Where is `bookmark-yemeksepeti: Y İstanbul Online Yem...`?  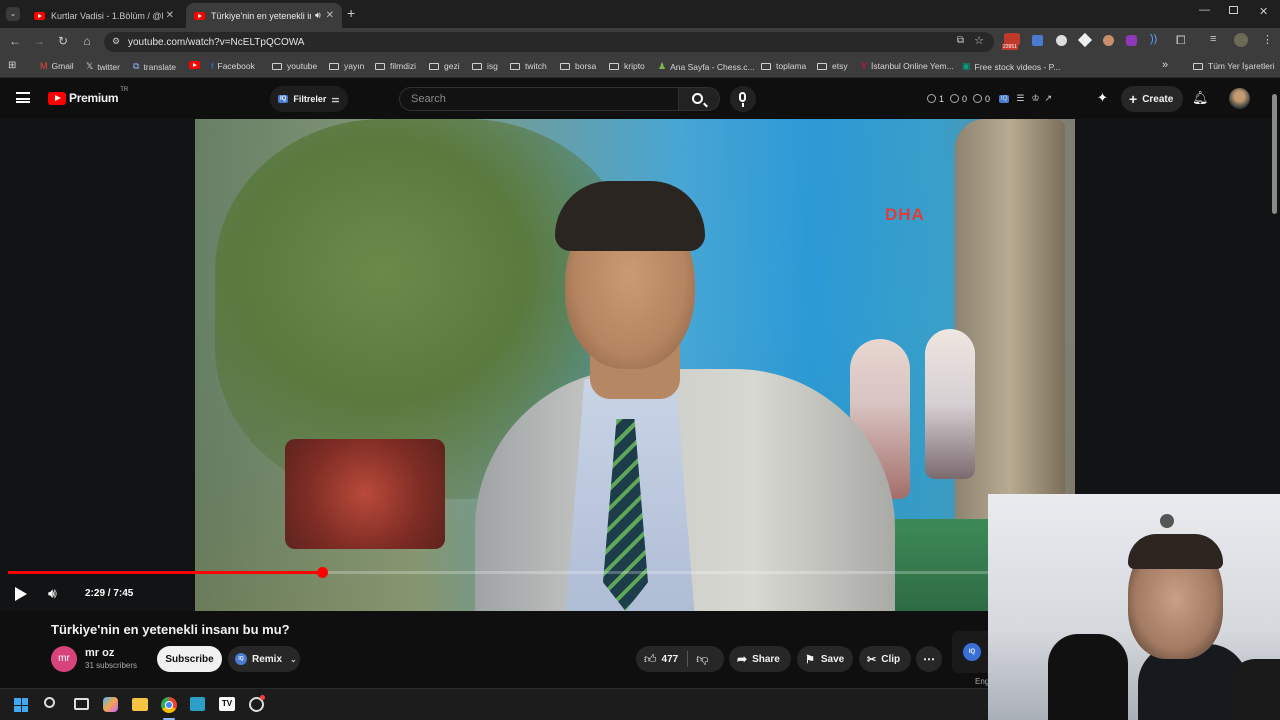
bookmark-yemeksepeti: Y İstanbul Online Yem... is located at coordinates (907, 66).